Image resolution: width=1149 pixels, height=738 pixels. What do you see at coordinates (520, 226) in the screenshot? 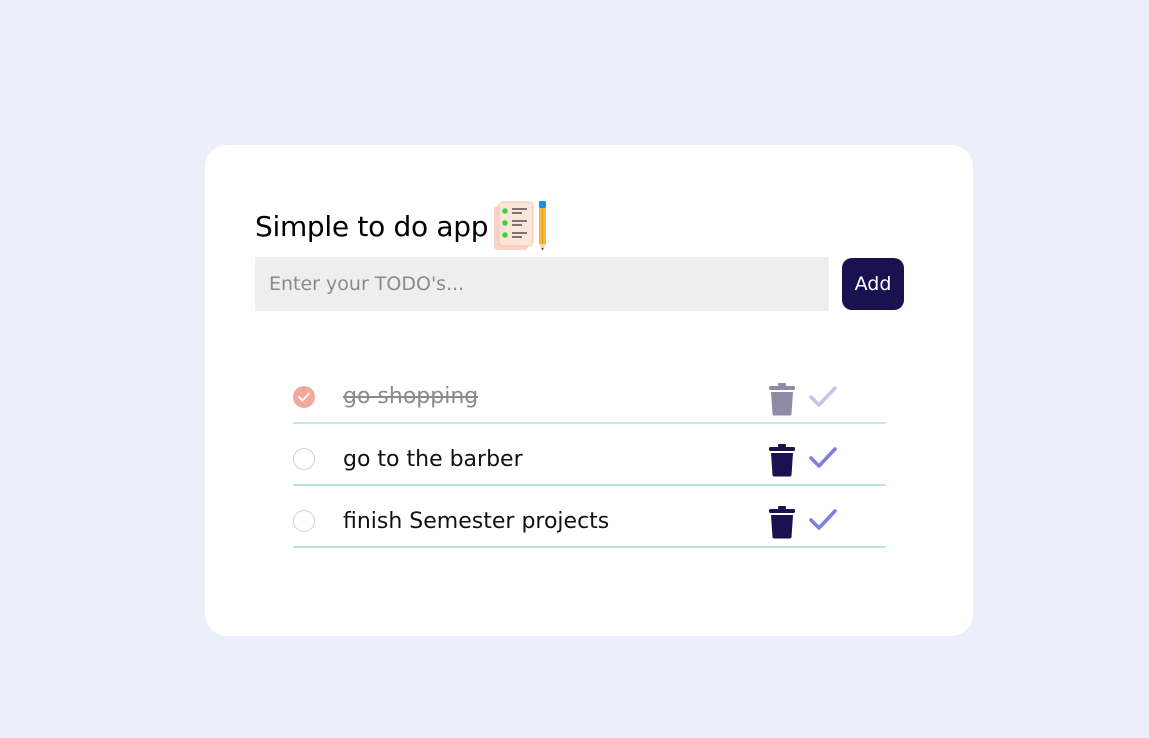
I see `checklist-pencil-icon` at bounding box center [520, 226].